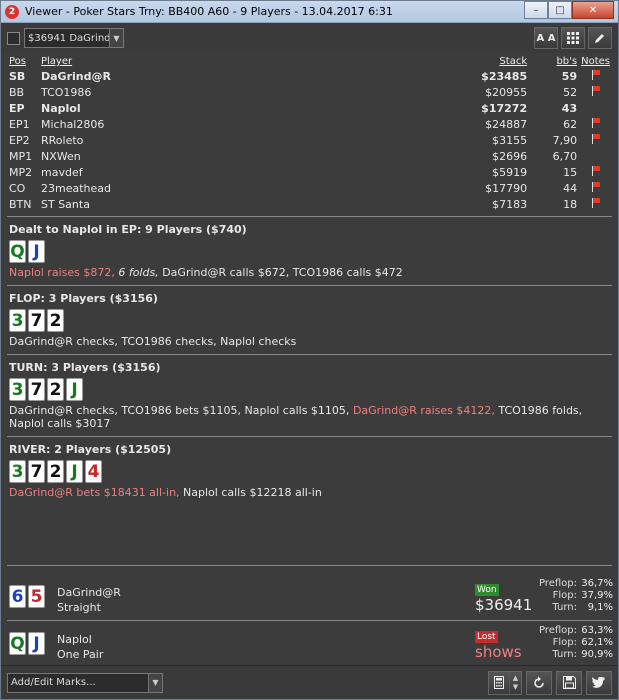 Image resolution: width=619 pixels, height=700 pixels. Describe the element at coordinates (506, 188) in the screenshot. I see `player-stack: $17790` at that location.